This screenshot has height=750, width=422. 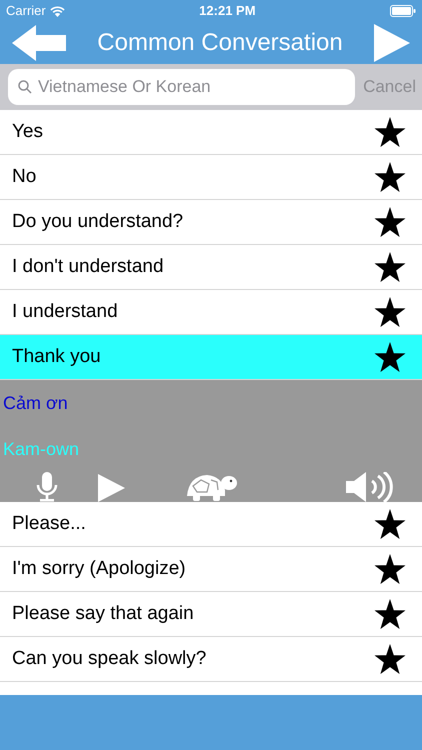 What do you see at coordinates (99, 568) in the screenshot?
I see `phrase-label: I'm sorry (Apologize)` at bounding box center [99, 568].